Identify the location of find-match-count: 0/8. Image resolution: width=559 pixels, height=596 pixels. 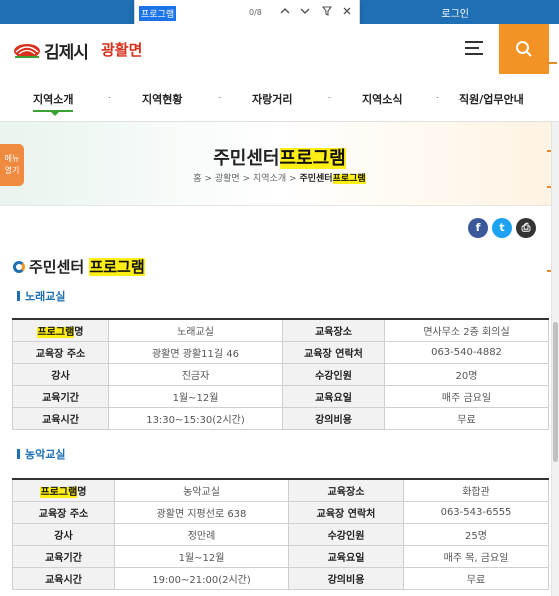
(255, 12).